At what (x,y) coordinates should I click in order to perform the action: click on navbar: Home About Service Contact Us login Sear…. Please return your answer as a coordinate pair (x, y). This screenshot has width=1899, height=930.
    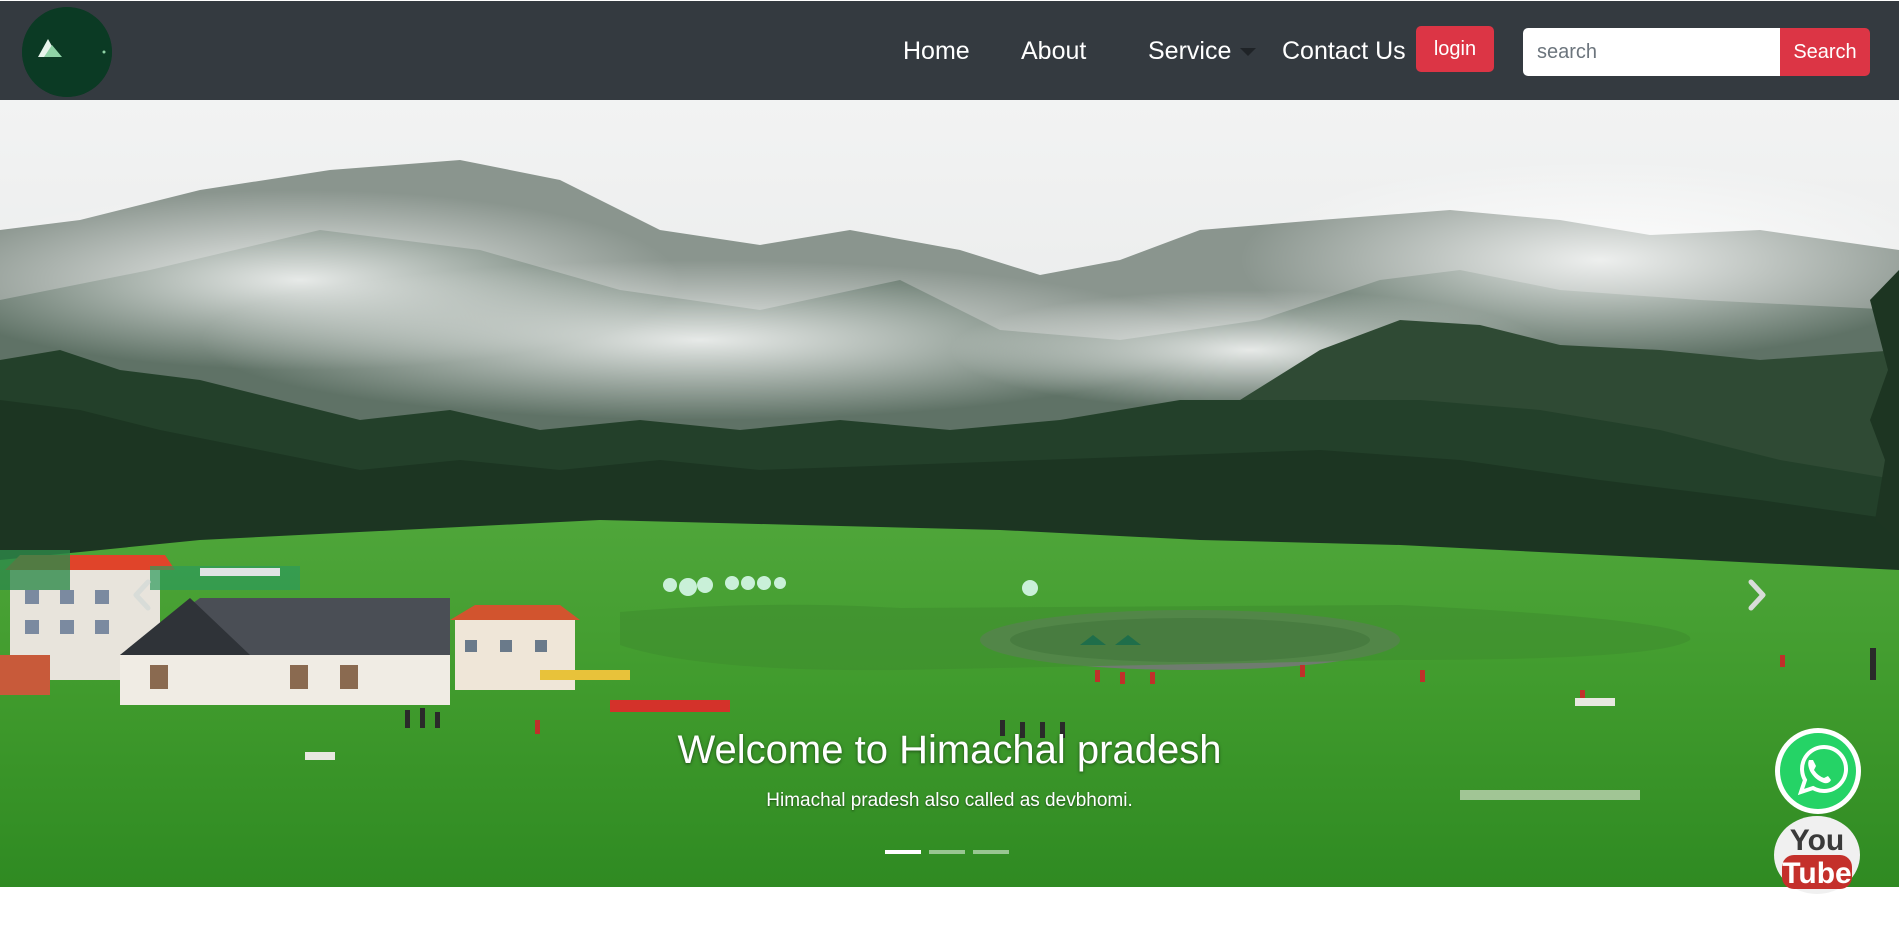
    Looking at the image, I should click on (949, 50).